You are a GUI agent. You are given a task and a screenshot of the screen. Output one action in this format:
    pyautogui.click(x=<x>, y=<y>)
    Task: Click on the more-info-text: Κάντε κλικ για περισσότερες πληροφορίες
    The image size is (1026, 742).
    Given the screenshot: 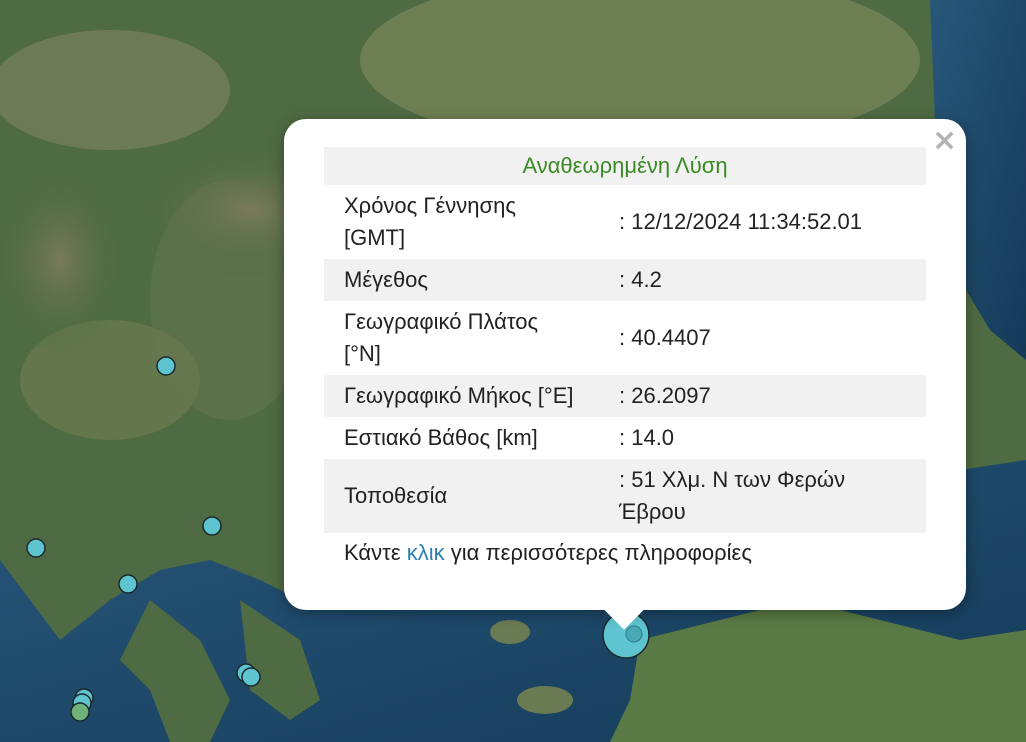 What is the action you would take?
    pyautogui.click(x=625, y=553)
    